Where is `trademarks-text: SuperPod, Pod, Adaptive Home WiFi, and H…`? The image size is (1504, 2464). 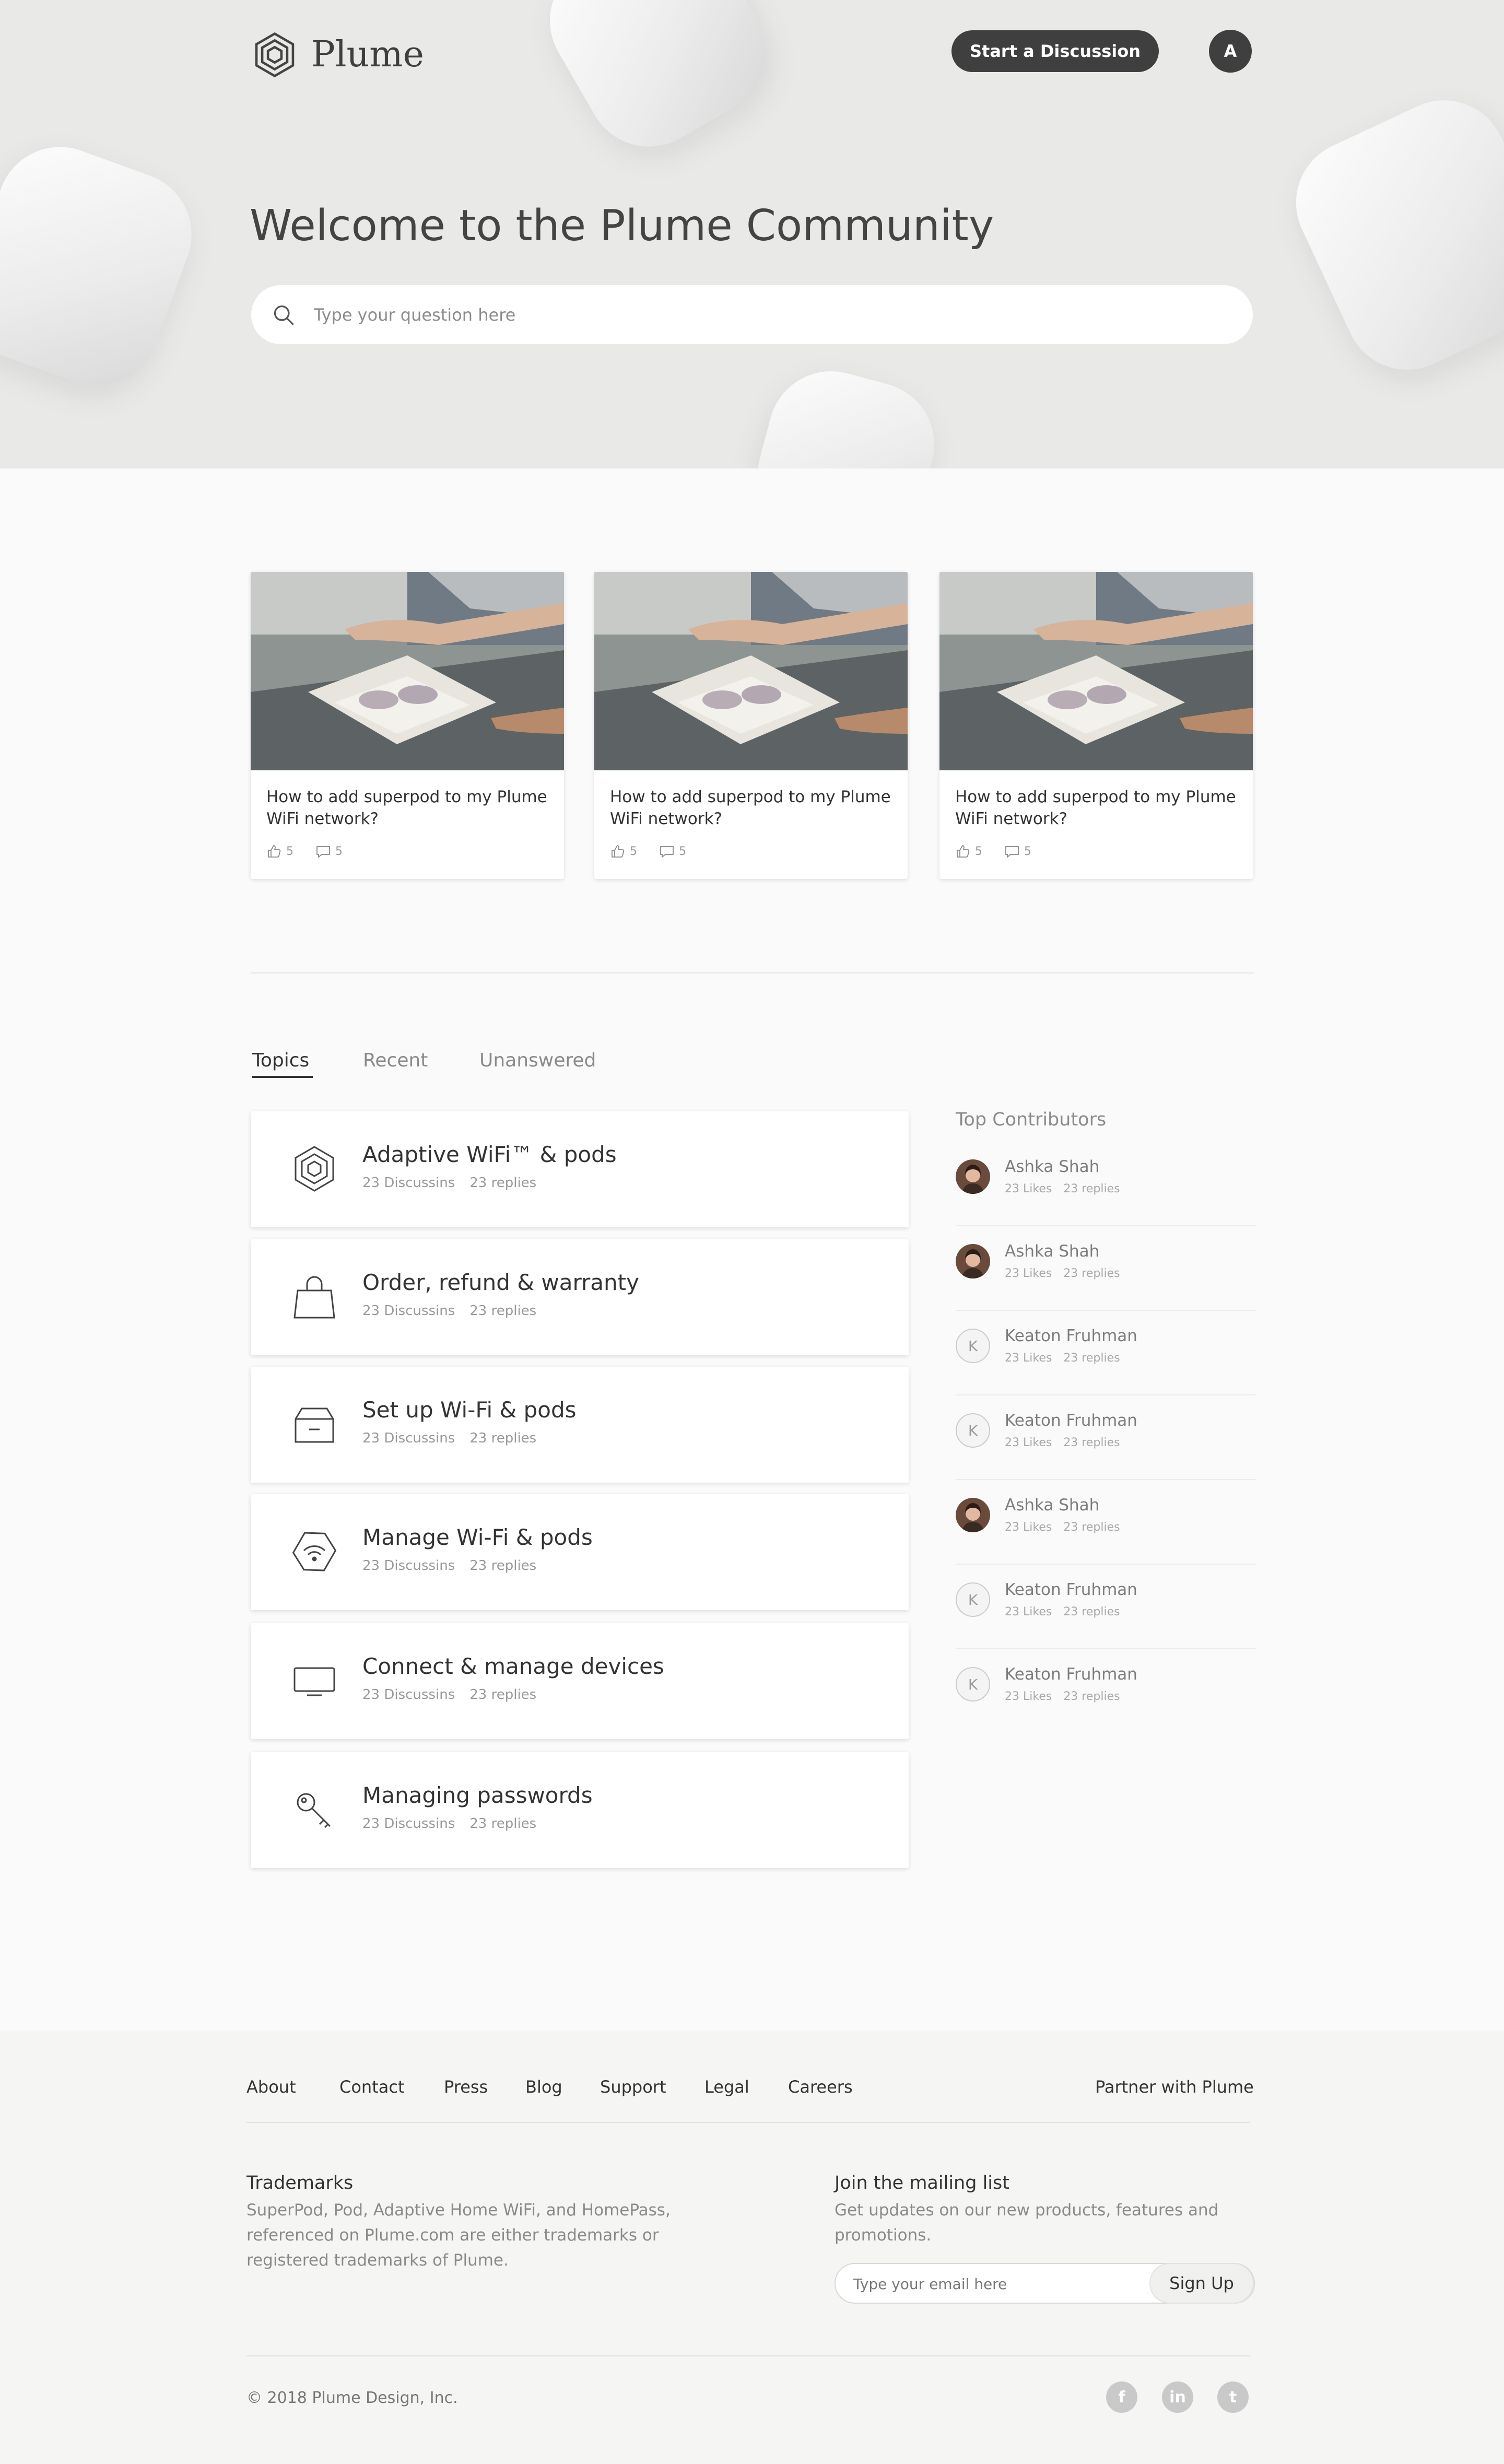
trademarks-text: SuperPod, Pod, Adaptive Home WiFi, and H… is located at coordinates (459, 2236).